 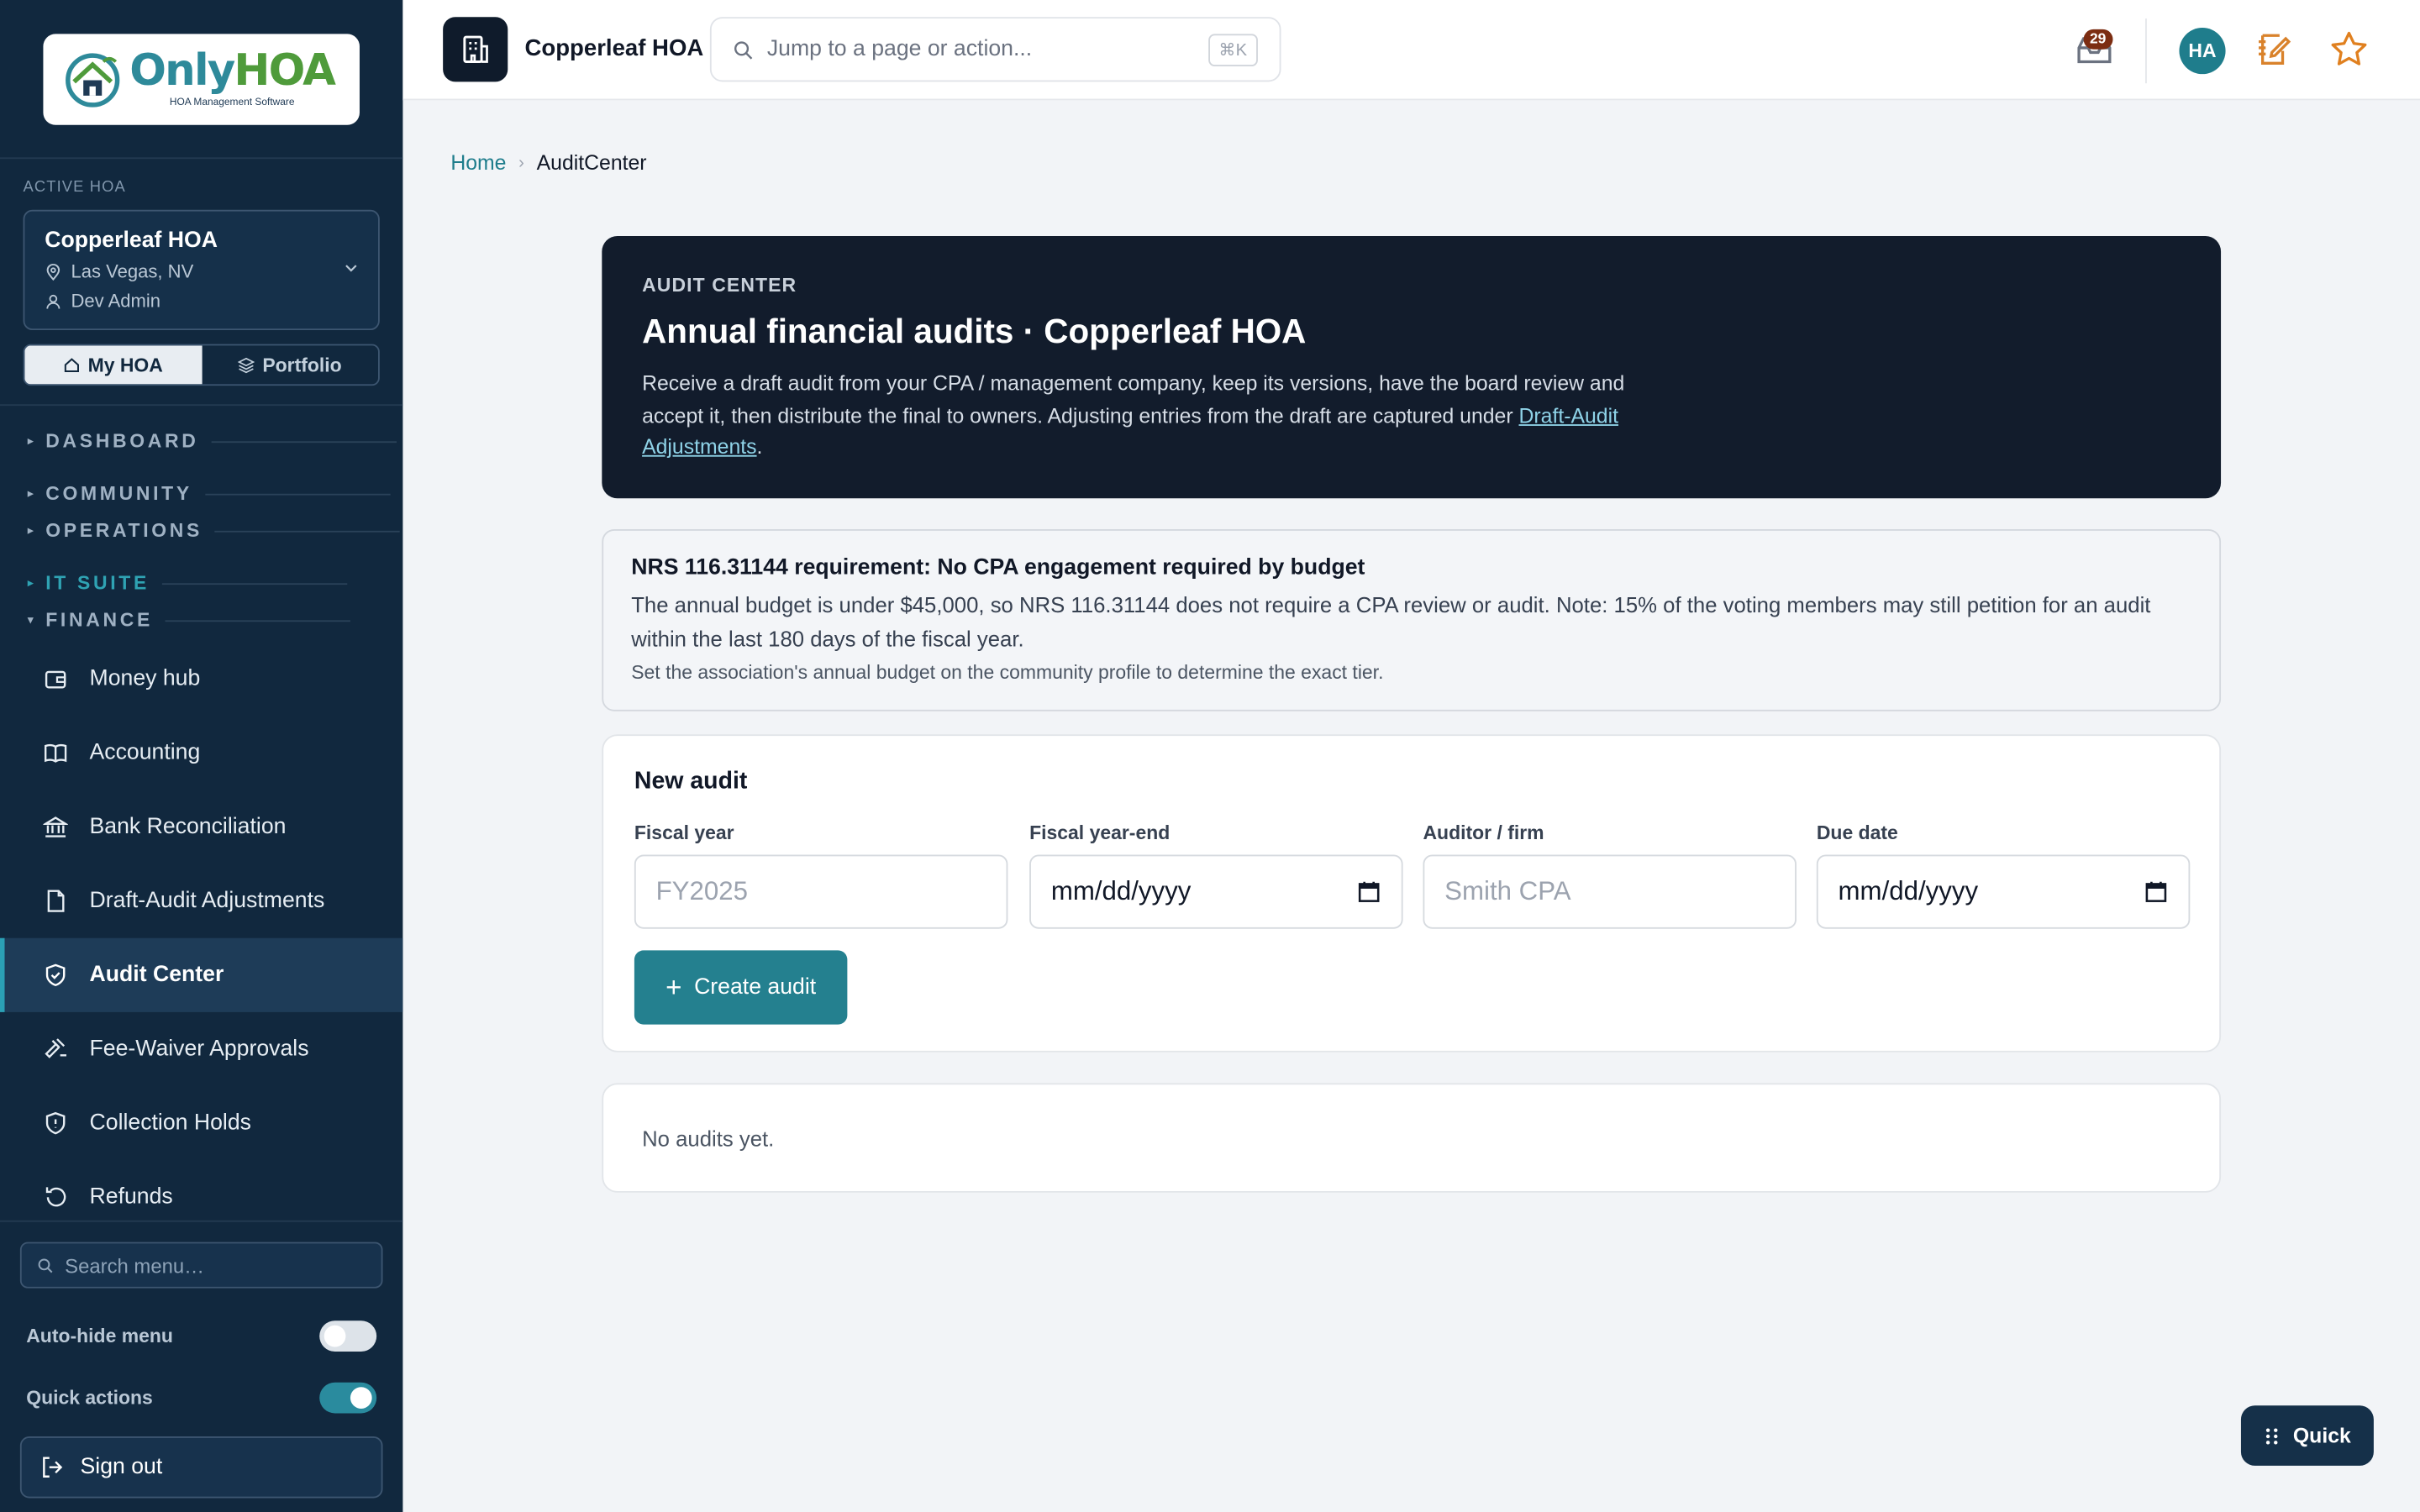 What do you see at coordinates (2349, 49) in the screenshot?
I see `star-icon` at bounding box center [2349, 49].